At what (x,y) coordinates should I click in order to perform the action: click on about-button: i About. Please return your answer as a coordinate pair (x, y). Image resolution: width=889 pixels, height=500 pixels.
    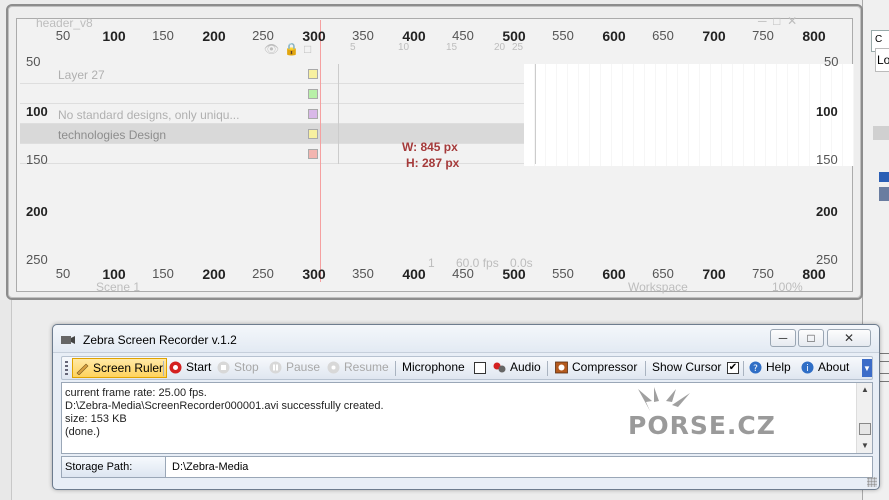
    Looking at the image, I should click on (823, 368).